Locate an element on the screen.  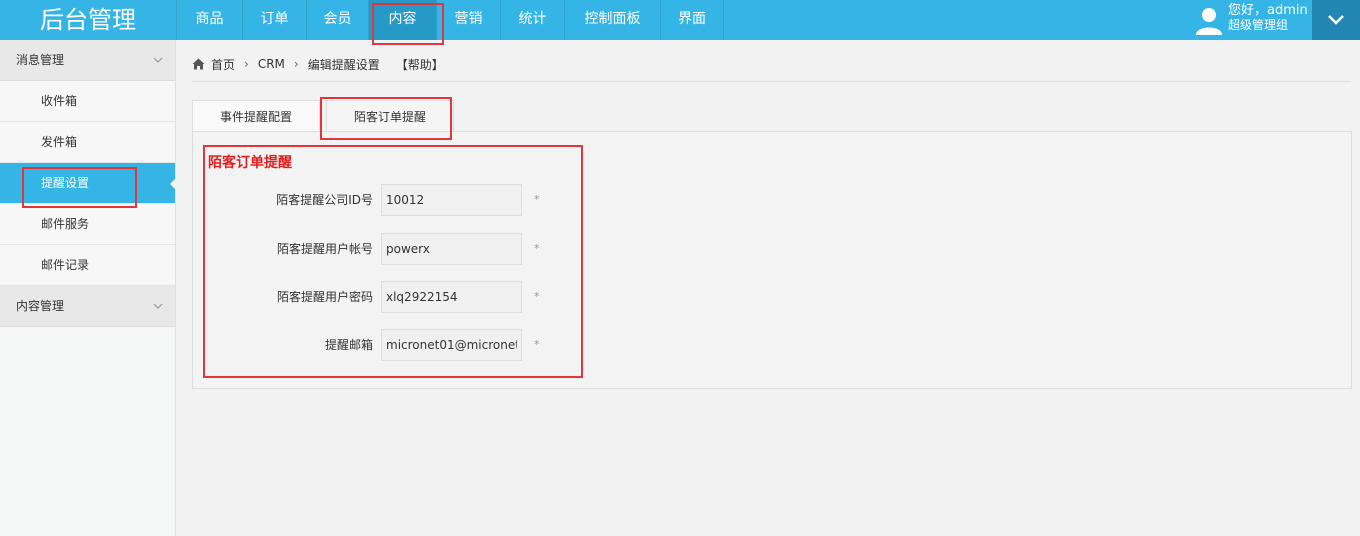
form-row-user-account: 陌客提醒用户帐号 * is located at coordinates (393, 249).